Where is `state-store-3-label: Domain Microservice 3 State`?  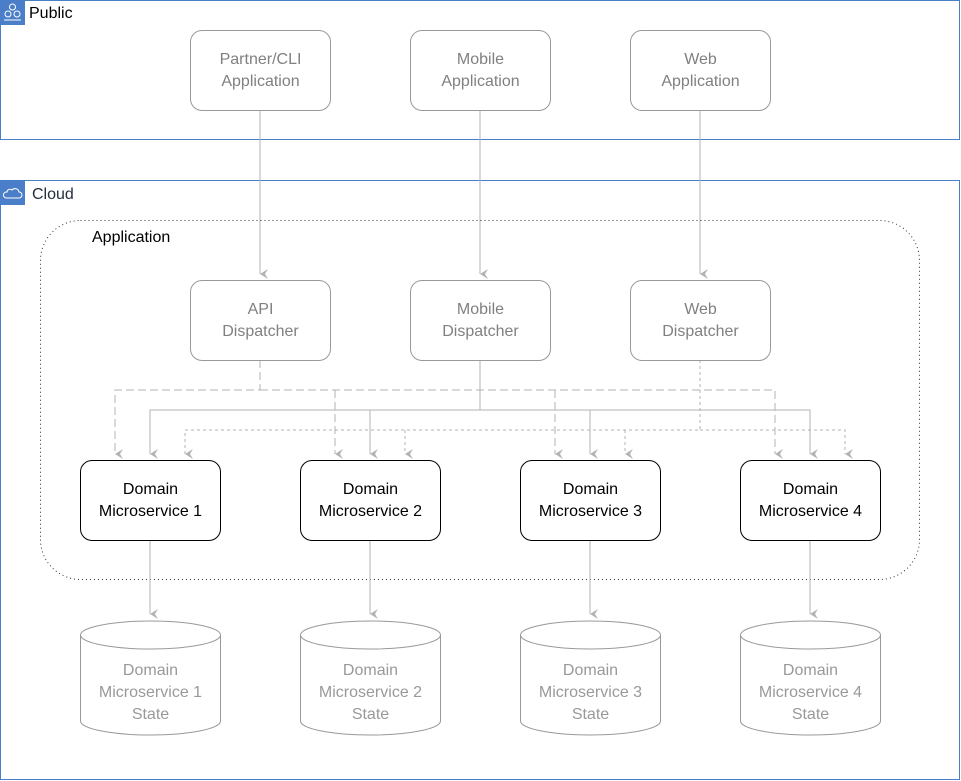
state-store-3-label: Domain Microservice 3 State is located at coordinates (590, 692).